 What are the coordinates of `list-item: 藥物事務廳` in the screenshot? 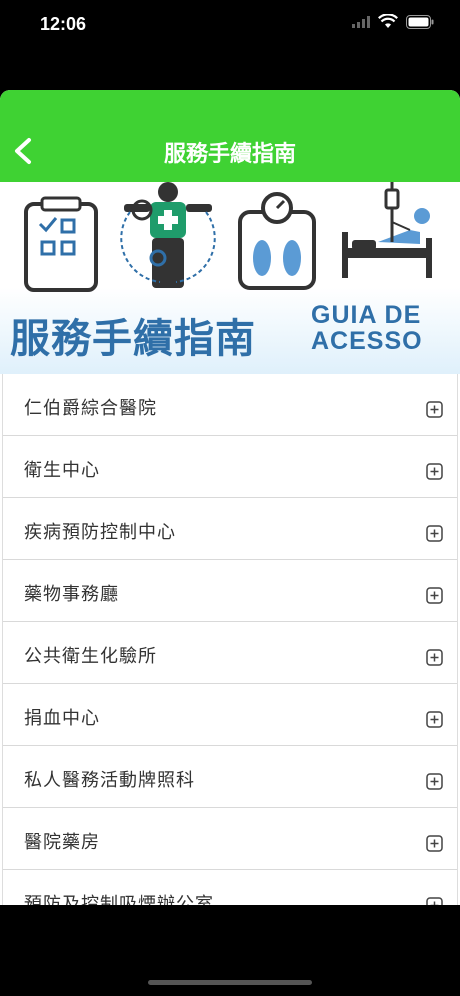 It's located at (230, 591).